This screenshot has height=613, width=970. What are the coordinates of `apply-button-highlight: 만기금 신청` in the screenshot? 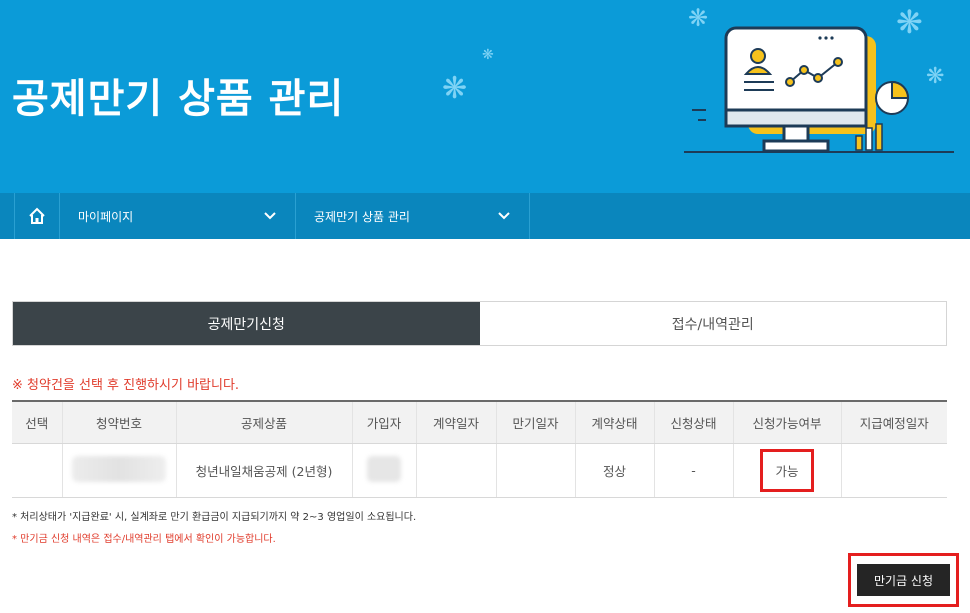 It's located at (903, 580).